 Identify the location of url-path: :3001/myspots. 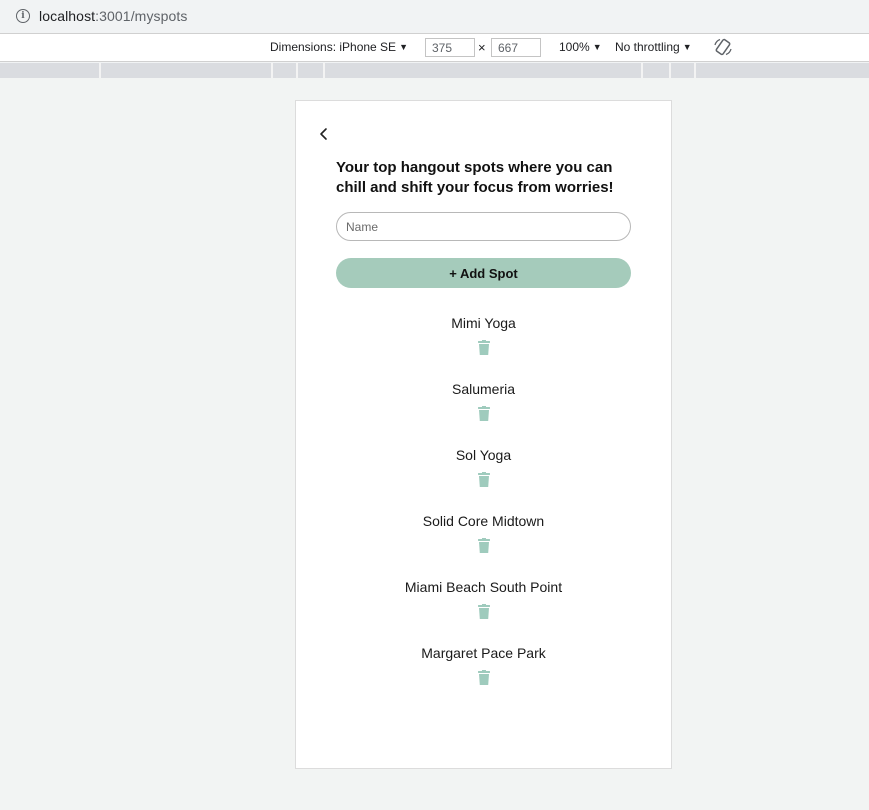
(141, 15).